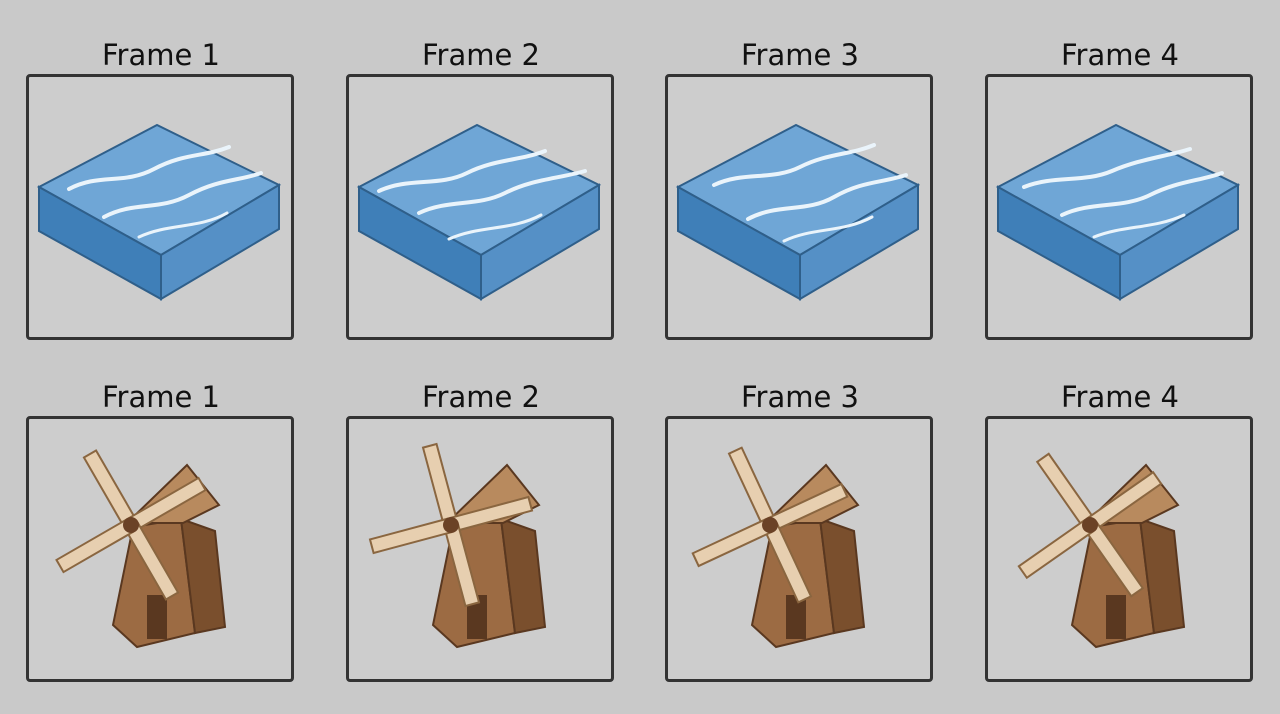 The width and height of the screenshot is (1280, 714). I want to click on water-frame-3: Frame 3, so click(800, 191).